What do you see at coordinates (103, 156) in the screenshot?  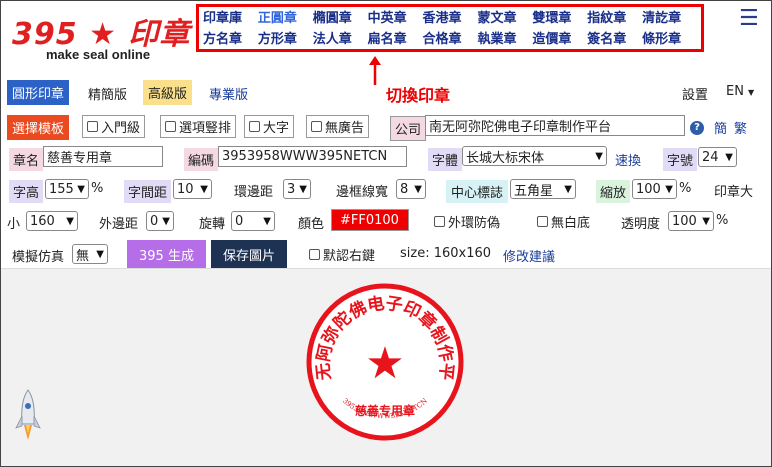 I see `seal-name-input: 慈善专用章` at bounding box center [103, 156].